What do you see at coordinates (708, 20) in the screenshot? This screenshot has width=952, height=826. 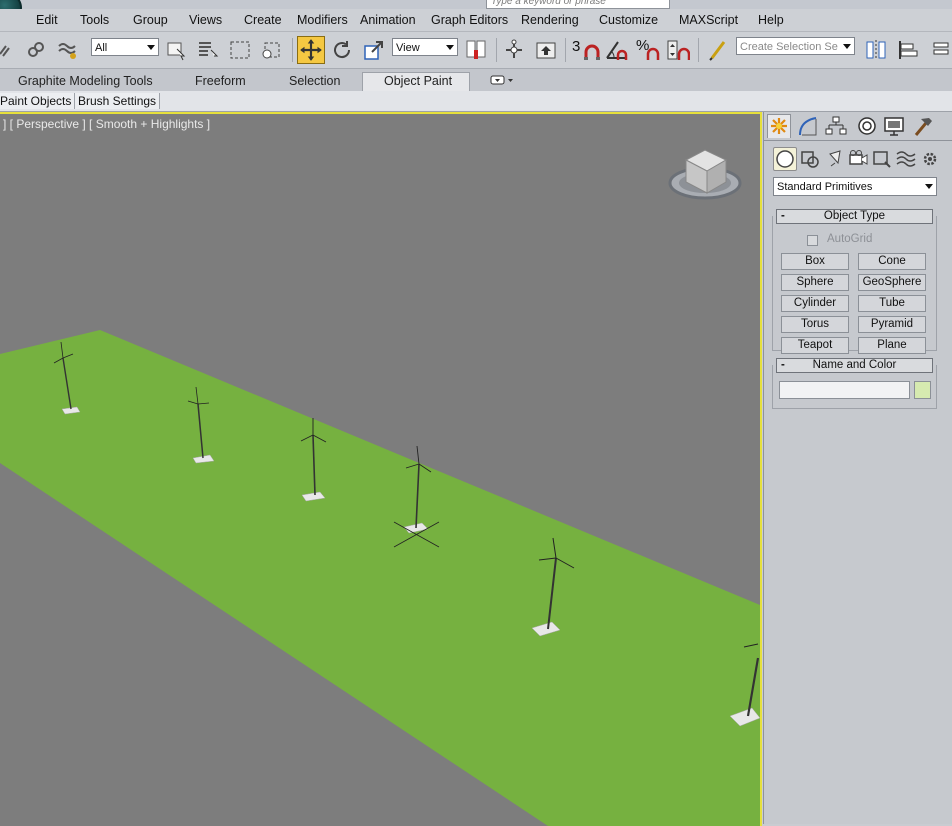 I see `menu-maxscript: MAXScript` at bounding box center [708, 20].